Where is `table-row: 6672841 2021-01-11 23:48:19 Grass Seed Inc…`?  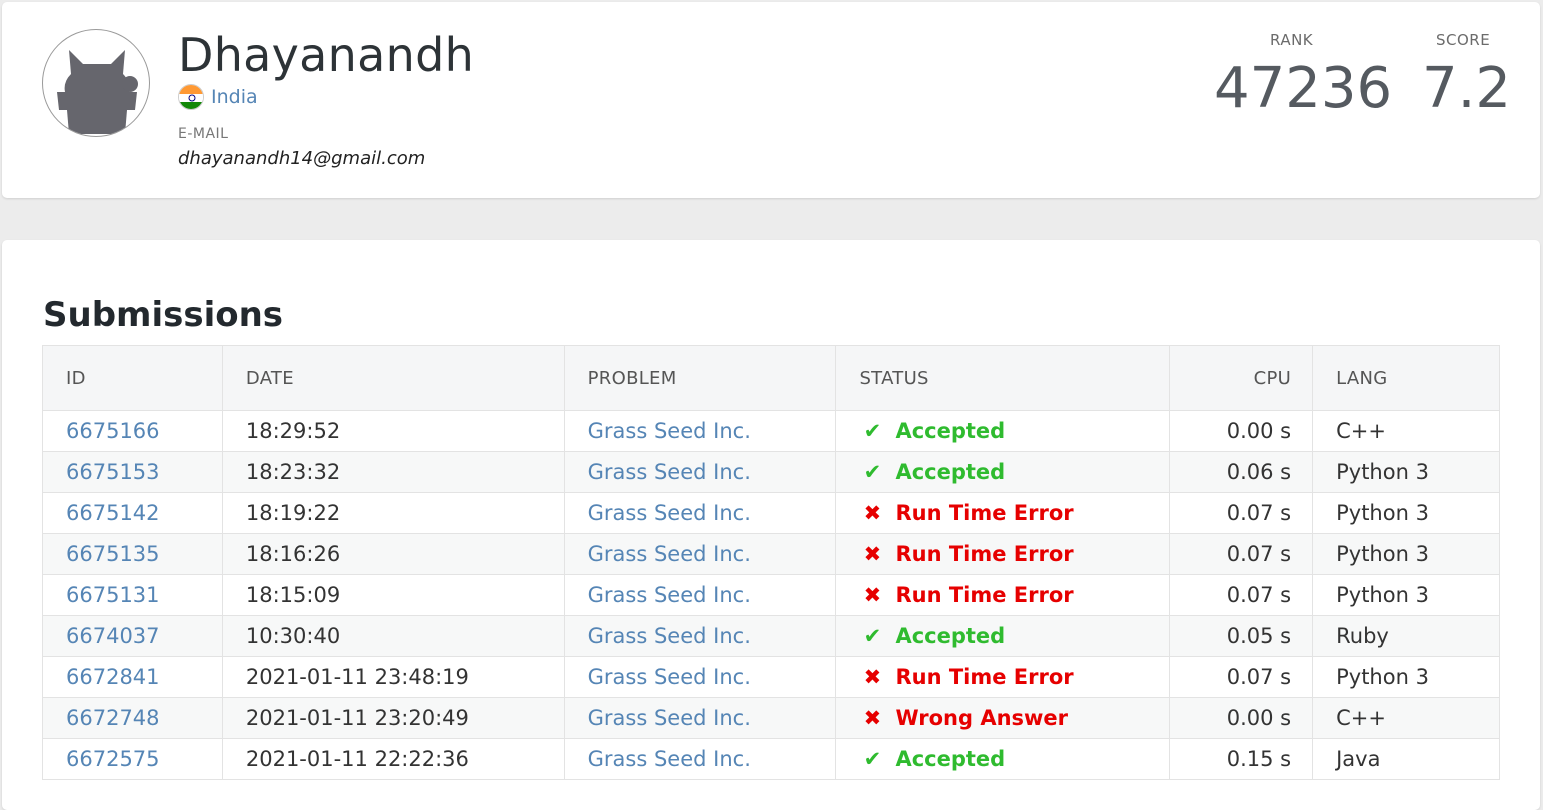 table-row: 6672841 2021-01-11 23:48:19 Grass Seed Inc… is located at coordinates (771, 677).